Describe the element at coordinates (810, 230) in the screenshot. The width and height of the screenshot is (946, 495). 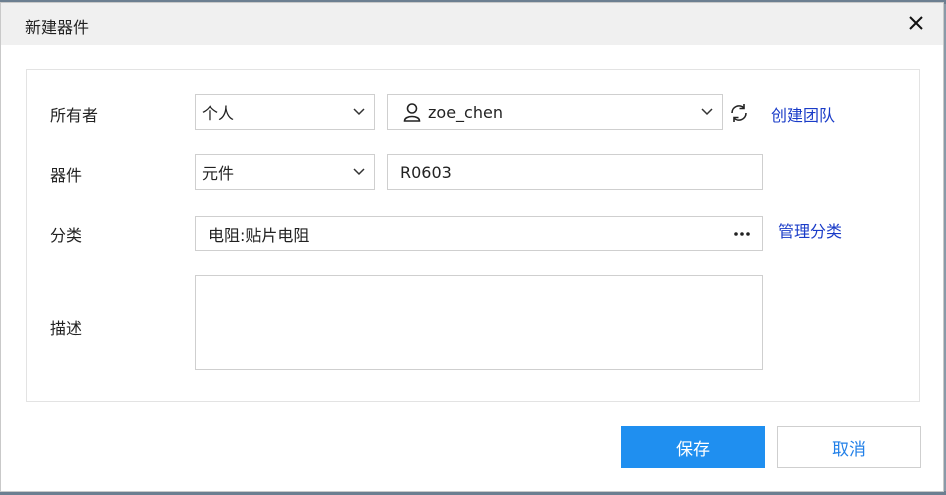
I see `manage-category-link: 管理分类` at that location.